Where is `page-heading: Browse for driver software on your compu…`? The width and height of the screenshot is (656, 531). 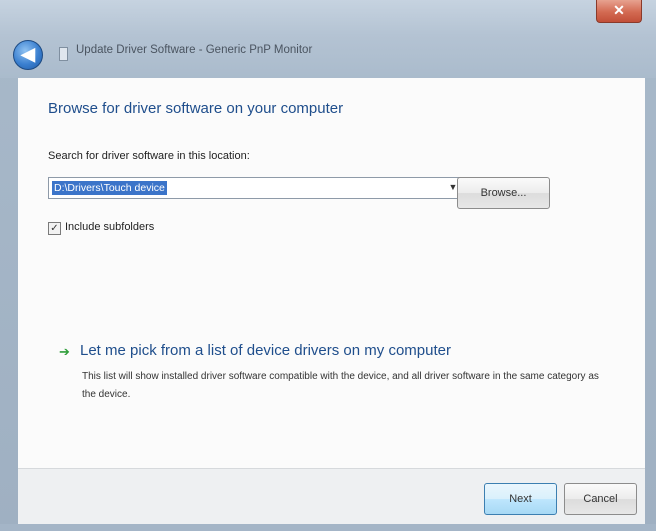
page-heading: Browse for driver software on your compu… is located at coordinates (196, 108).